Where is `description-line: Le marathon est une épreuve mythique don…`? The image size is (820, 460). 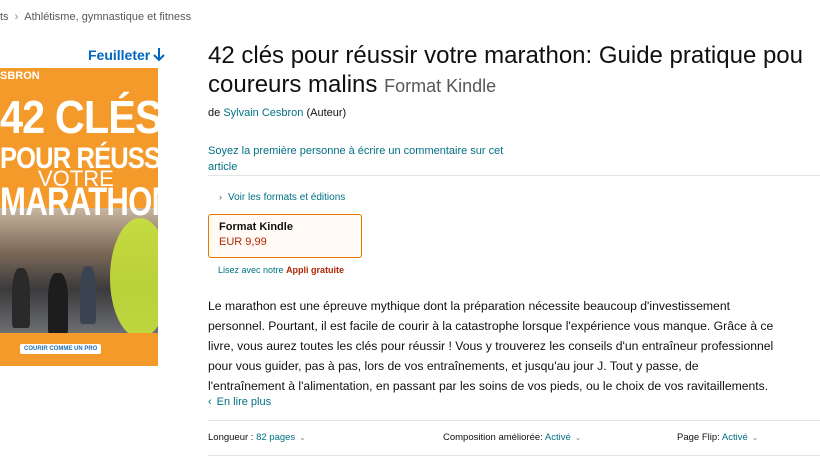
description-line: Le marathon est une épreuve mythique don… is located at coordinates (469, 306).